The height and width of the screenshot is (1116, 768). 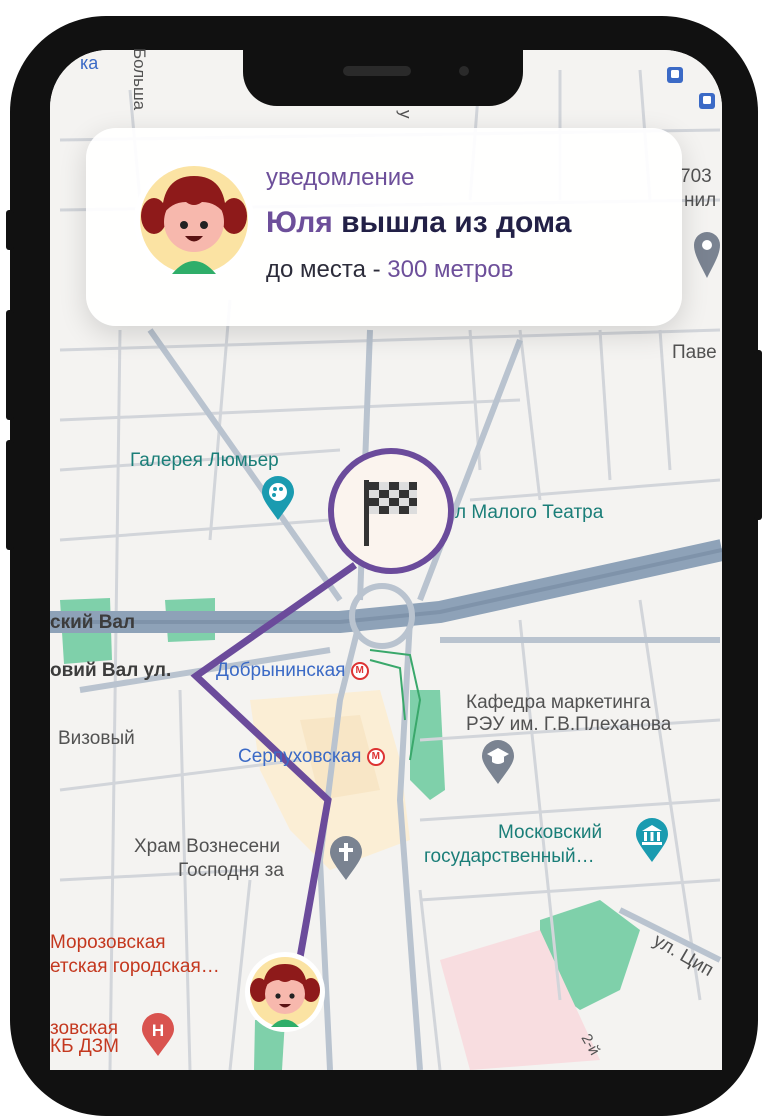 I want to click on map-label-pave: Паве, so click(x=694, y=352).